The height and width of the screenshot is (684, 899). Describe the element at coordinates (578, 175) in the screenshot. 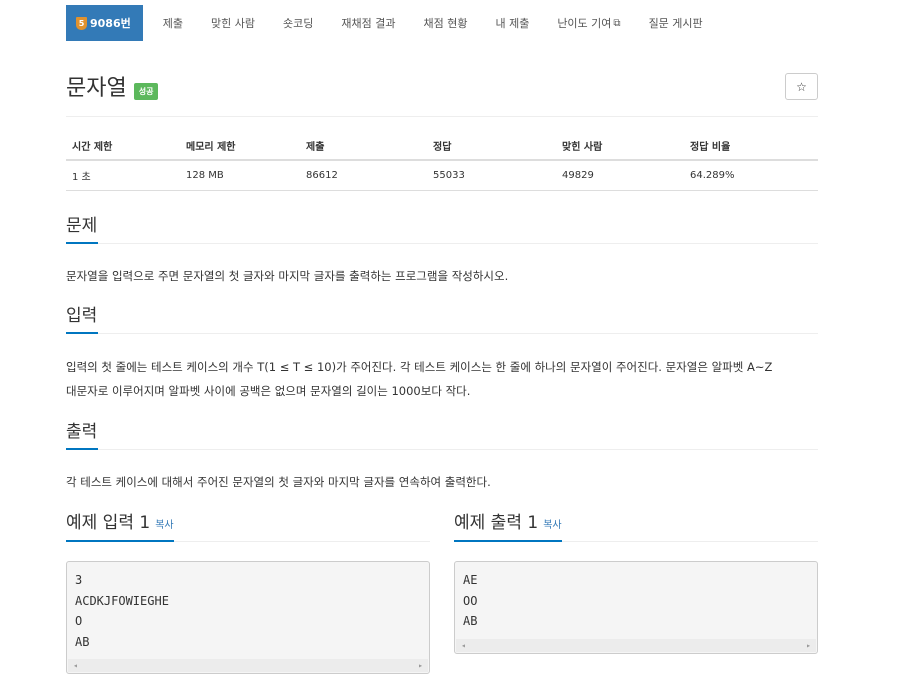

I see `cell-solved-users: 49829` at that location.